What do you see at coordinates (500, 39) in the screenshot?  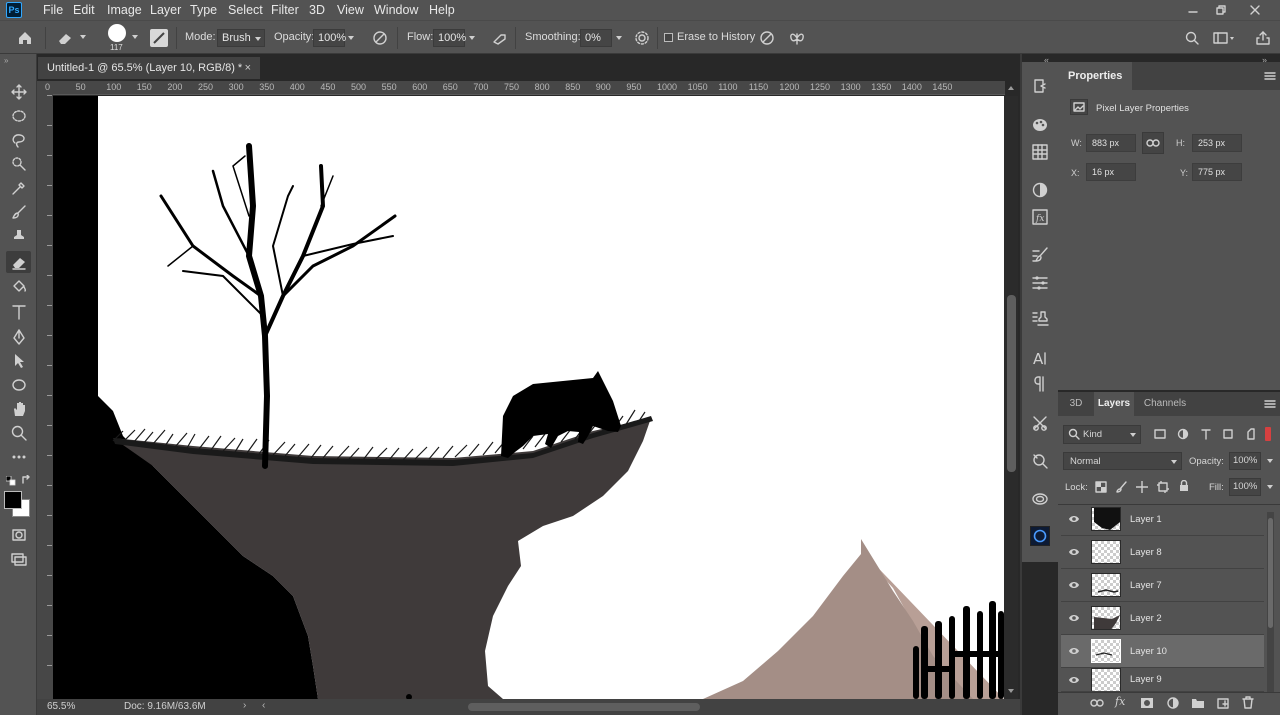 I see `airbrush-icon` at bounding box center [500, 39].